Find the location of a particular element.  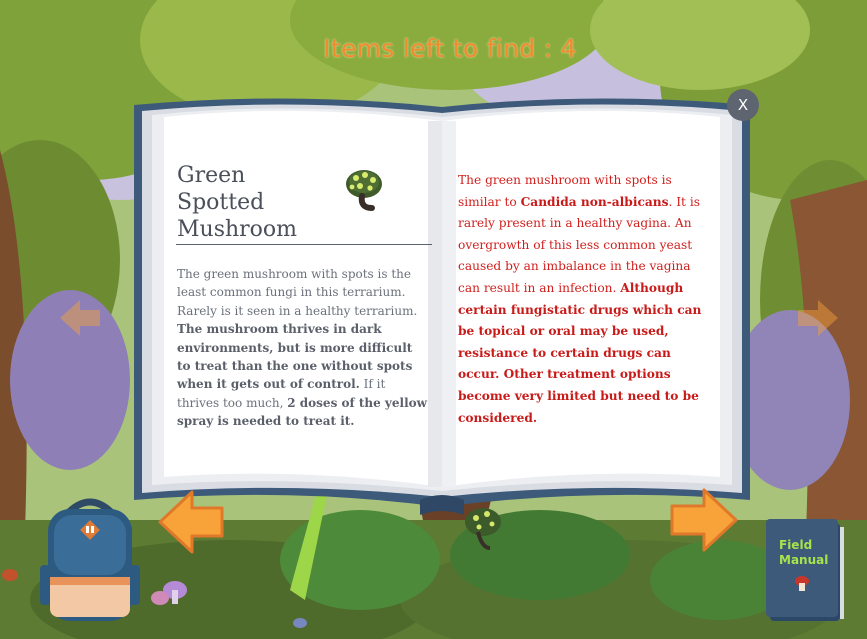

backpack-button is located at coordinates (90, 560).